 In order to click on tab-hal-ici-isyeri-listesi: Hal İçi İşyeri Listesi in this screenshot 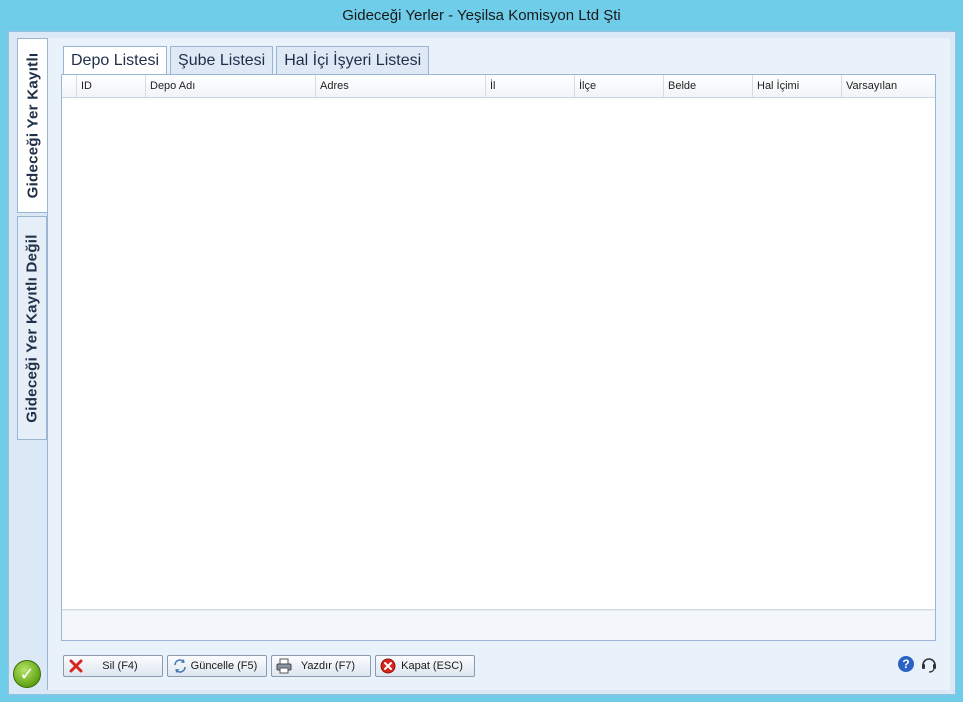, I will do `click(353, 60)`.